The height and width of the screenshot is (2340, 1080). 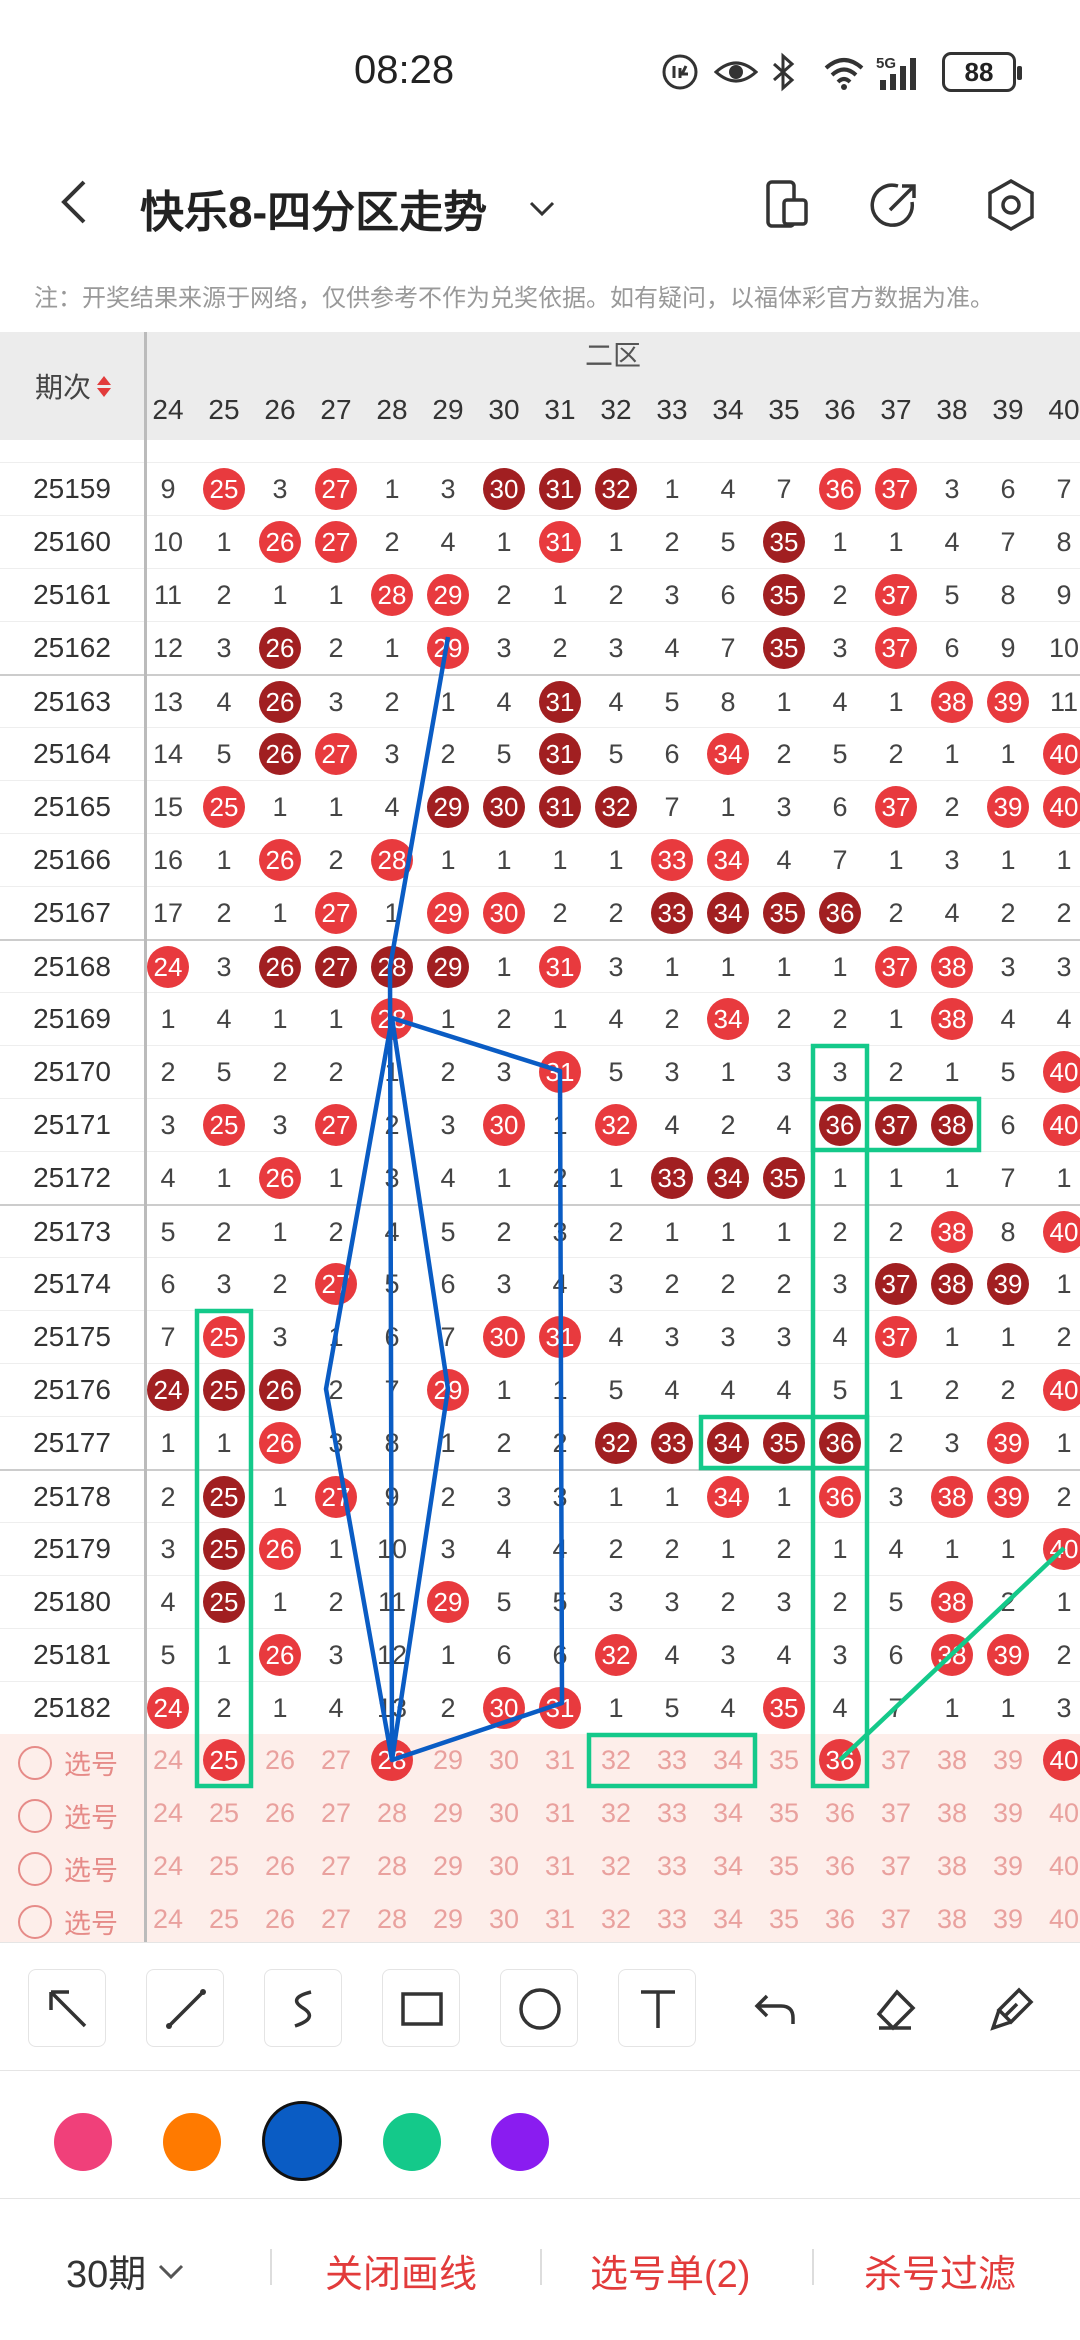 I want to click on eraser-tool, so click(x=893, y=2008).